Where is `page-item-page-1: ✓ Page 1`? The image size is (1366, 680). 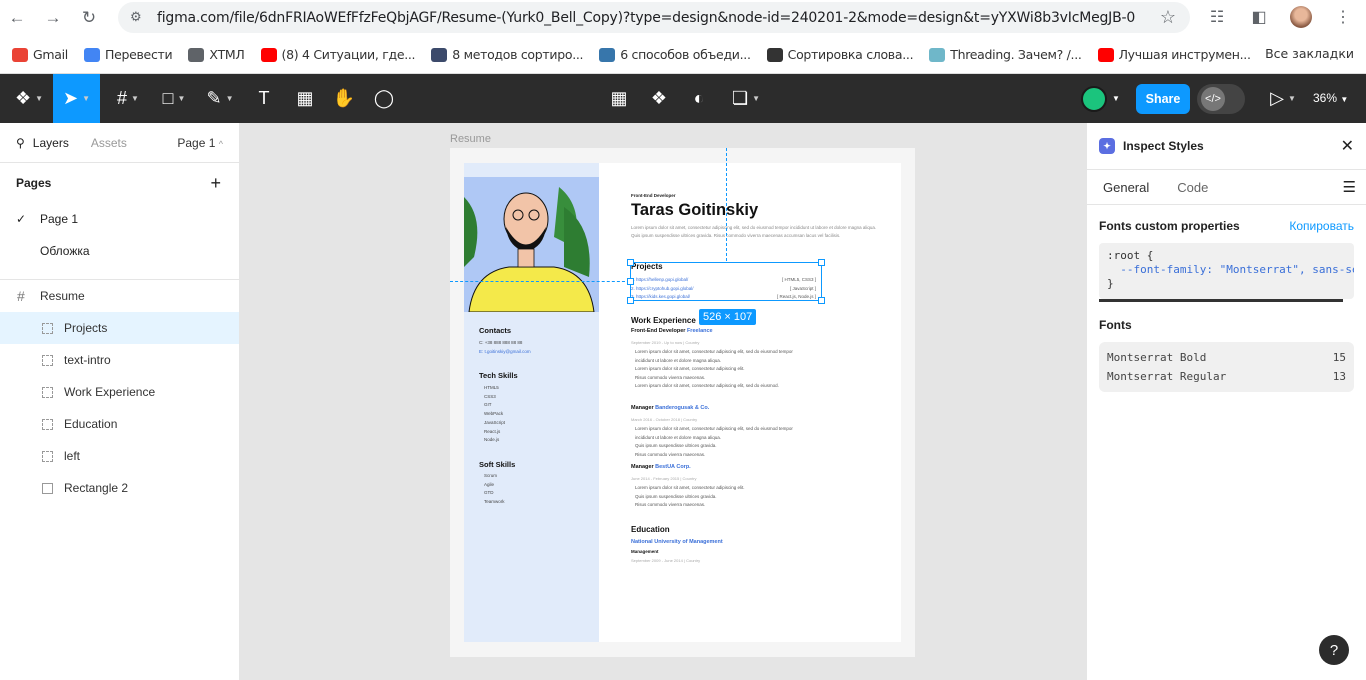
page-item-page-1: ✓ Page 1 is located at coordinates (119, 219).